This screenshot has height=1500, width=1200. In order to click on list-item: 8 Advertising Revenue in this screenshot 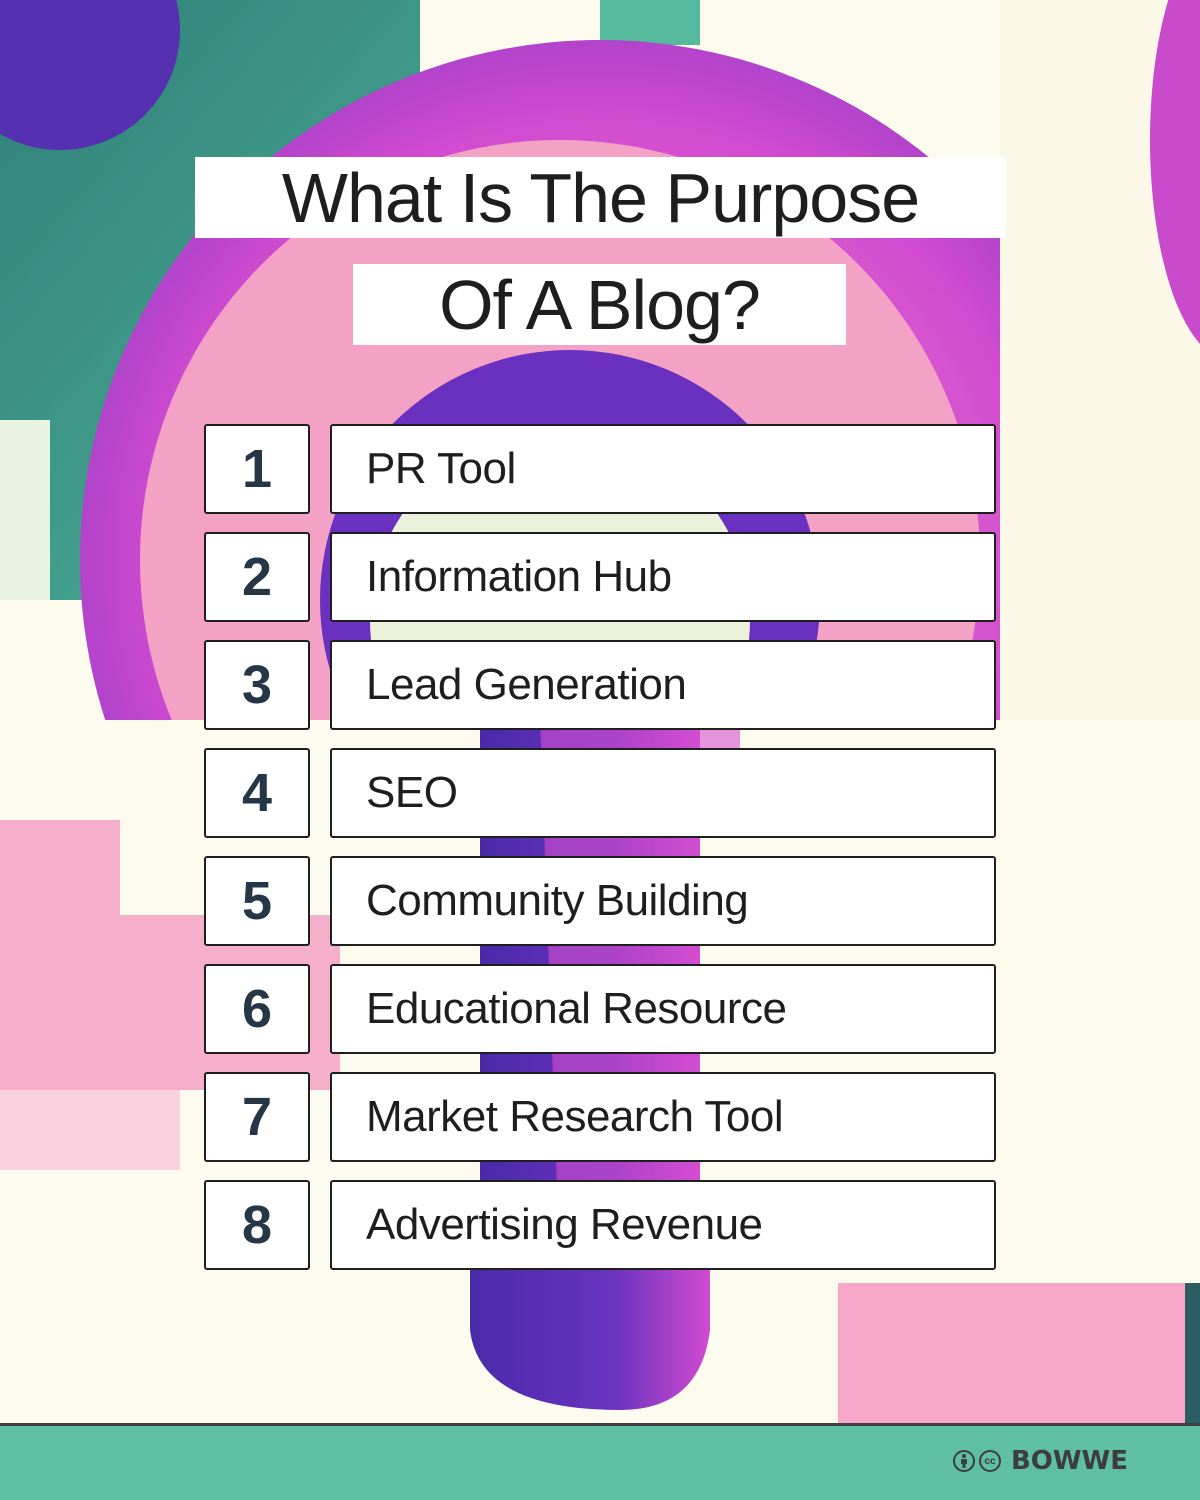, I will do `click(600, 1225)`.